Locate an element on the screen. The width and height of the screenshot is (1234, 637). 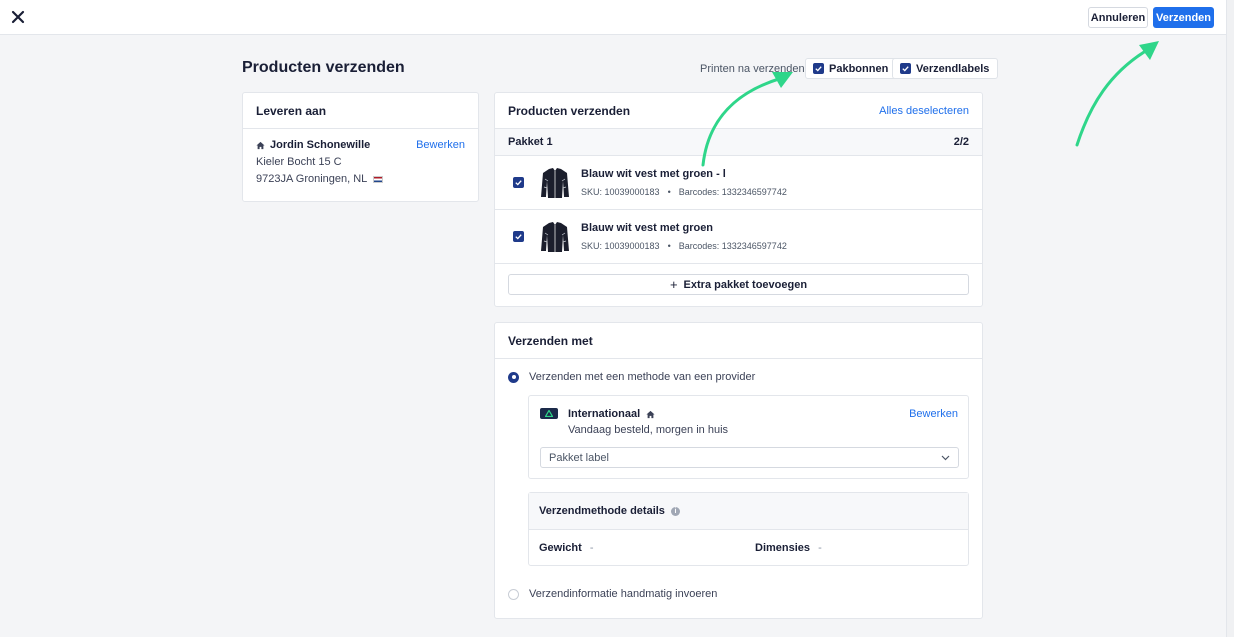
details-title: Verzendmethode details is located at coordinates (602, 511).